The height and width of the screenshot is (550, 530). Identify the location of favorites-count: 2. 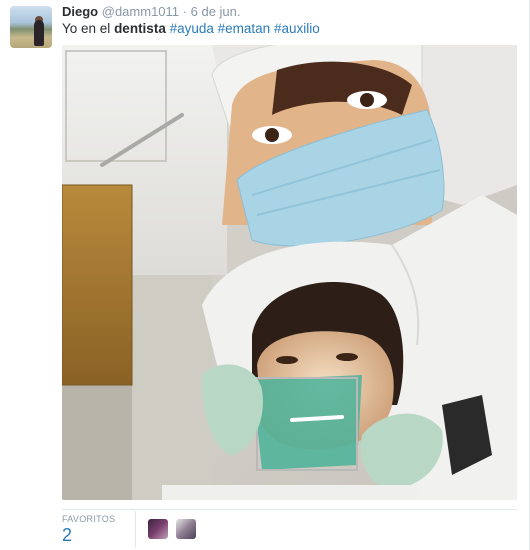
(67, 535).